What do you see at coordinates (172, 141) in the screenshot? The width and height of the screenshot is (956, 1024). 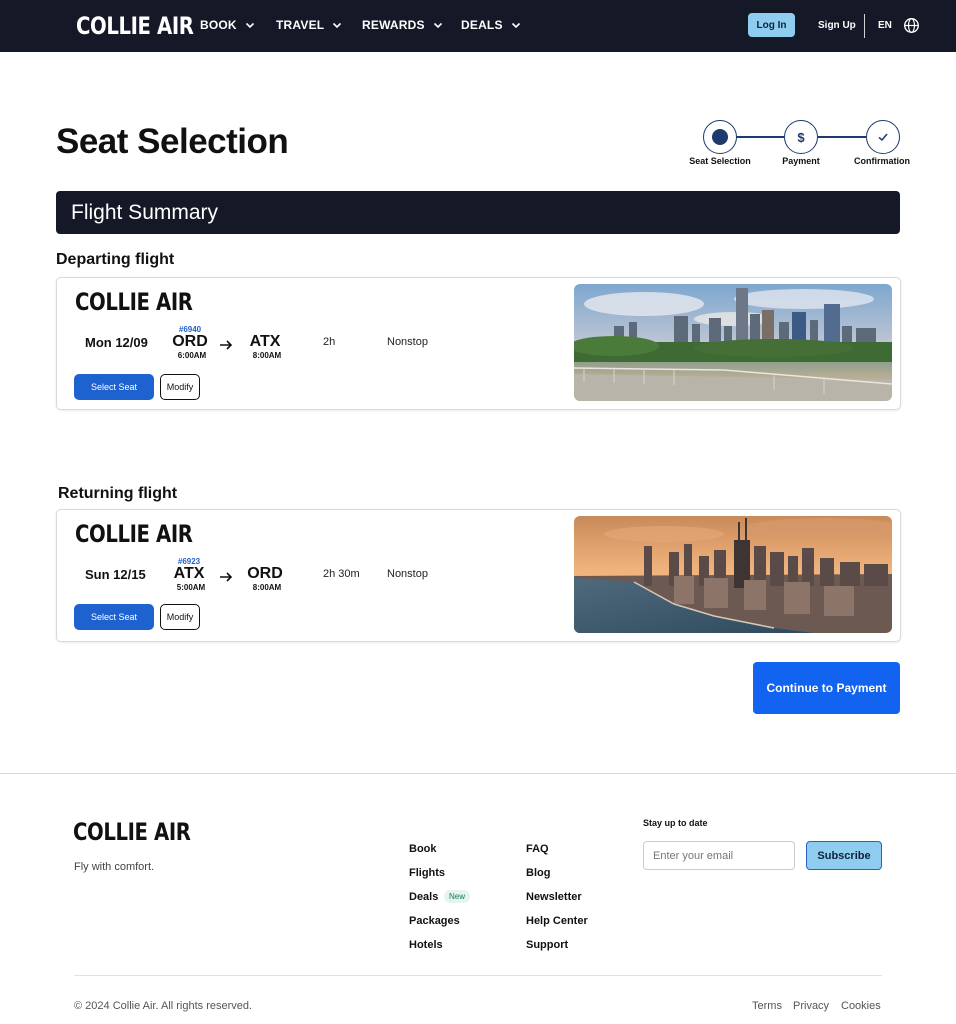 I see `page-title: Seat Selection` at bounding box center [172, 141].